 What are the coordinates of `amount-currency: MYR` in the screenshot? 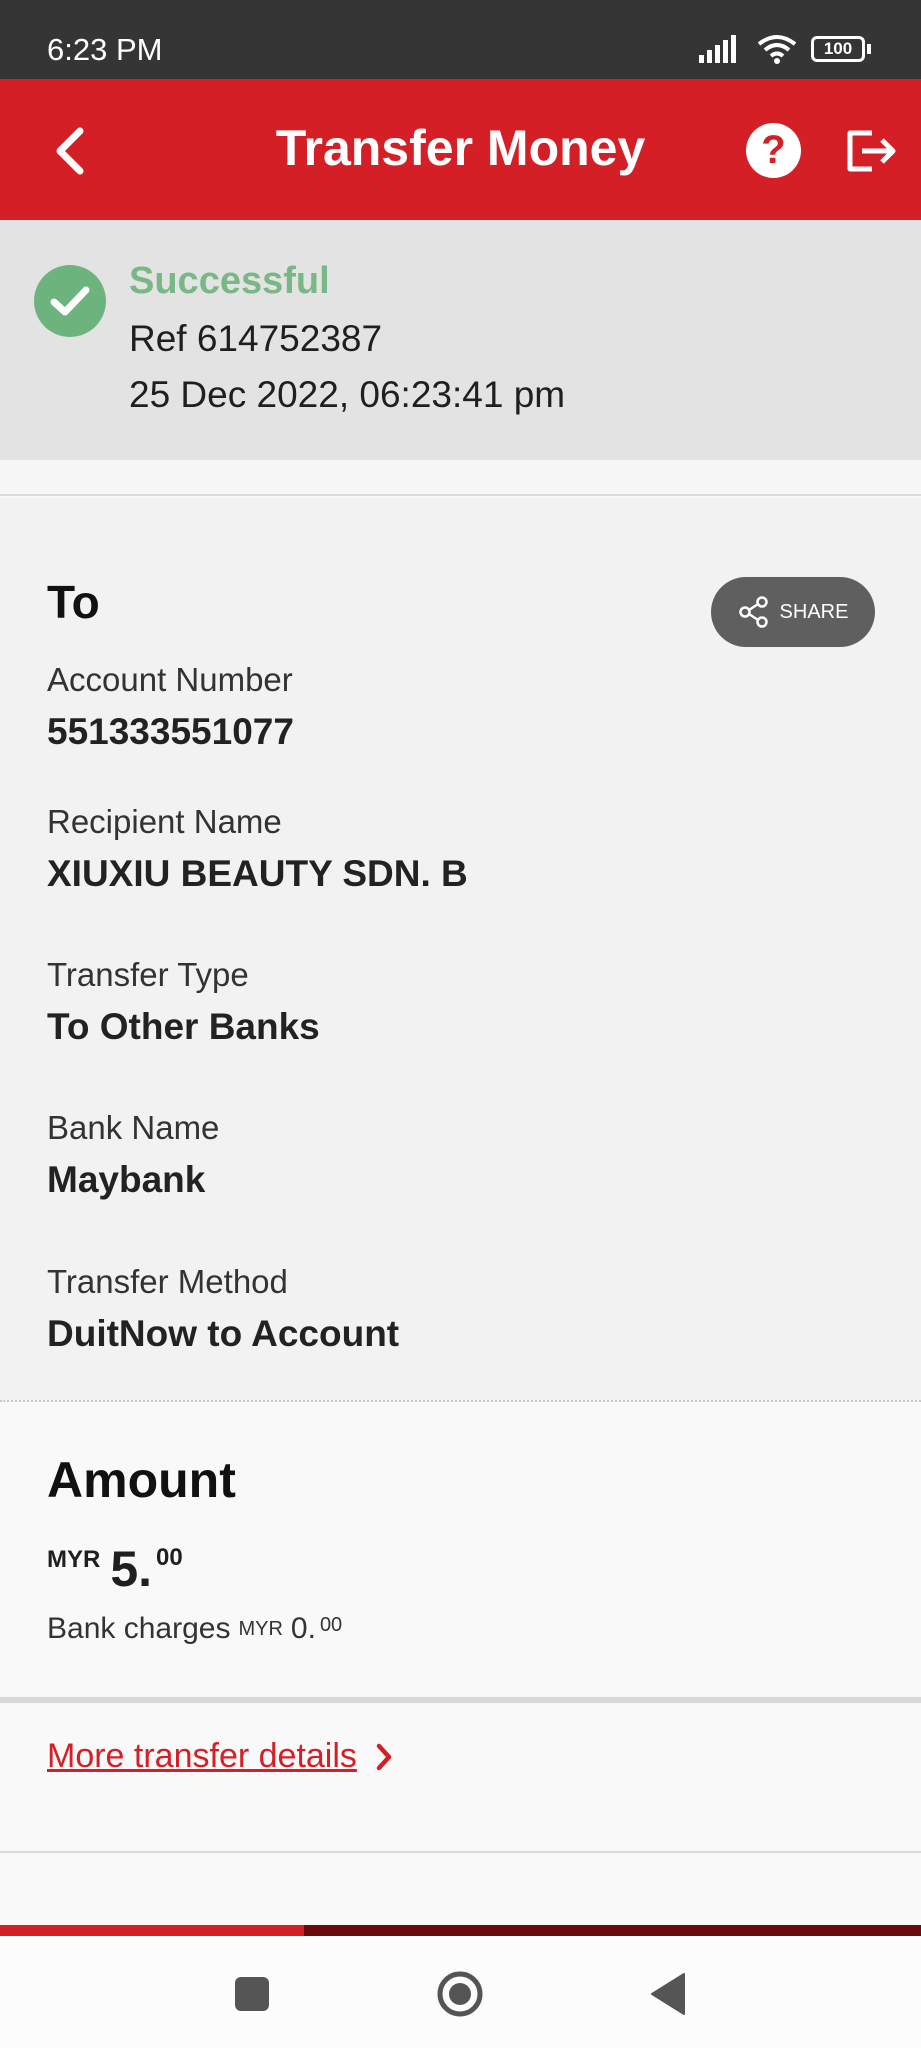 It's located at (74, 1559).